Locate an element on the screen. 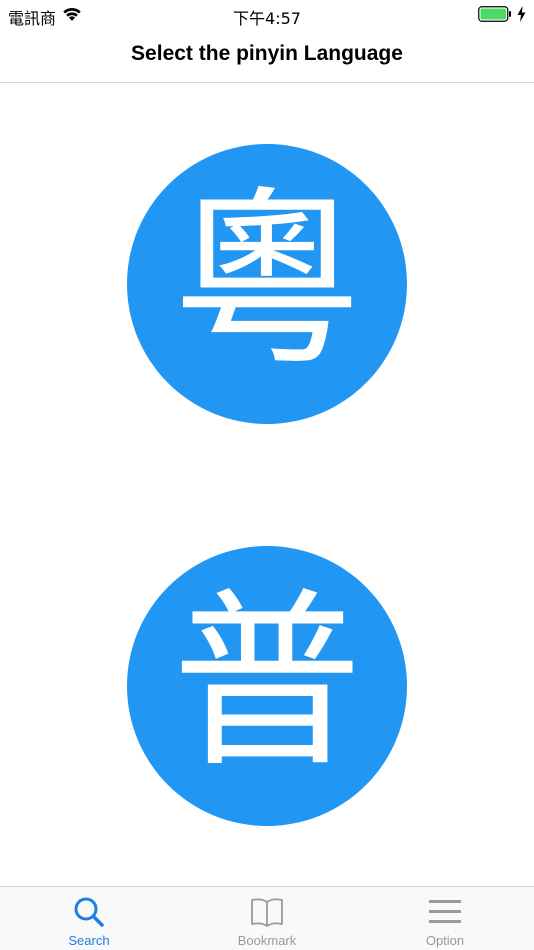 The image size is (534, 950). charging-bolt-icon is located at coordinates (521, 16).